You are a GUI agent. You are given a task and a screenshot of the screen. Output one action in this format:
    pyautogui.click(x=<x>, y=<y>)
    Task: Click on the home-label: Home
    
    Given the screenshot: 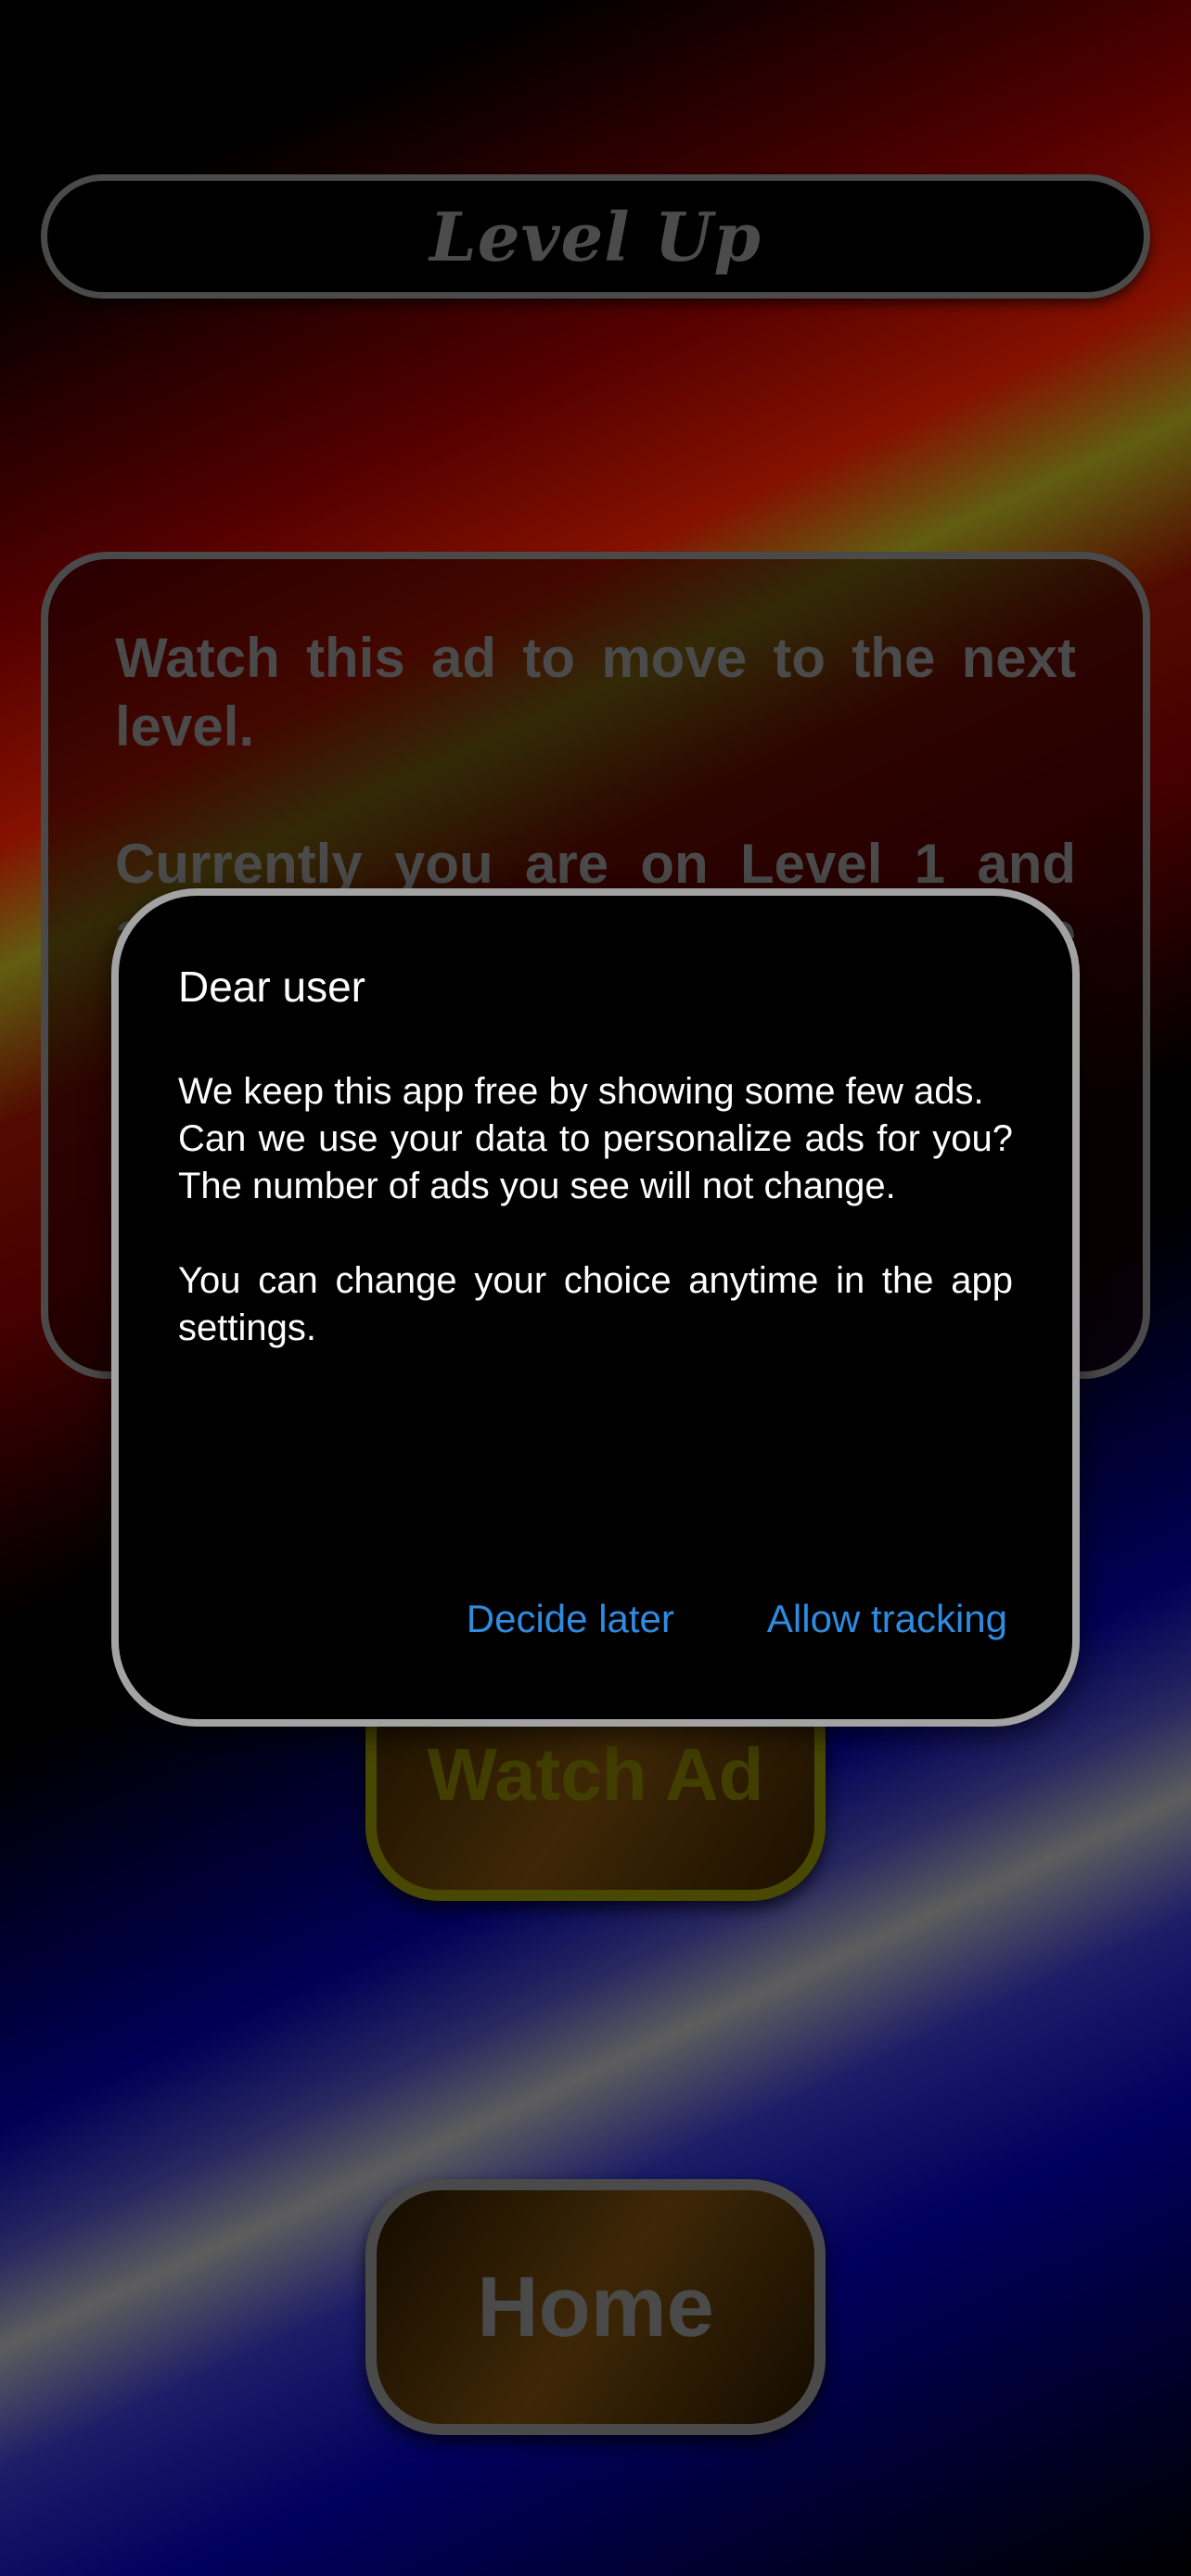 What is the action you would take?
    pyautogui.click(x=595, y=2306)
    